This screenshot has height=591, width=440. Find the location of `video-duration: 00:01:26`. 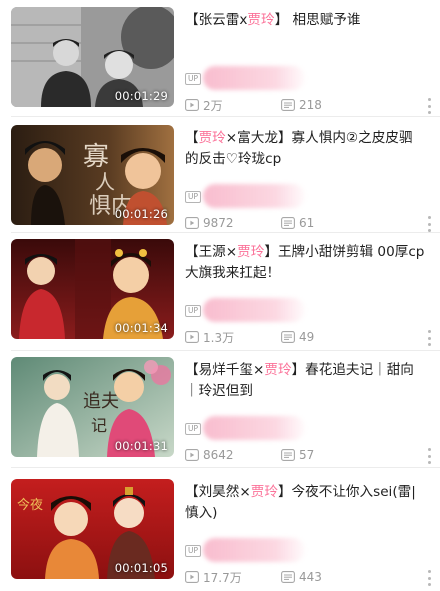

video-duration: 00:01:26 is located at coordinates (141, 214).